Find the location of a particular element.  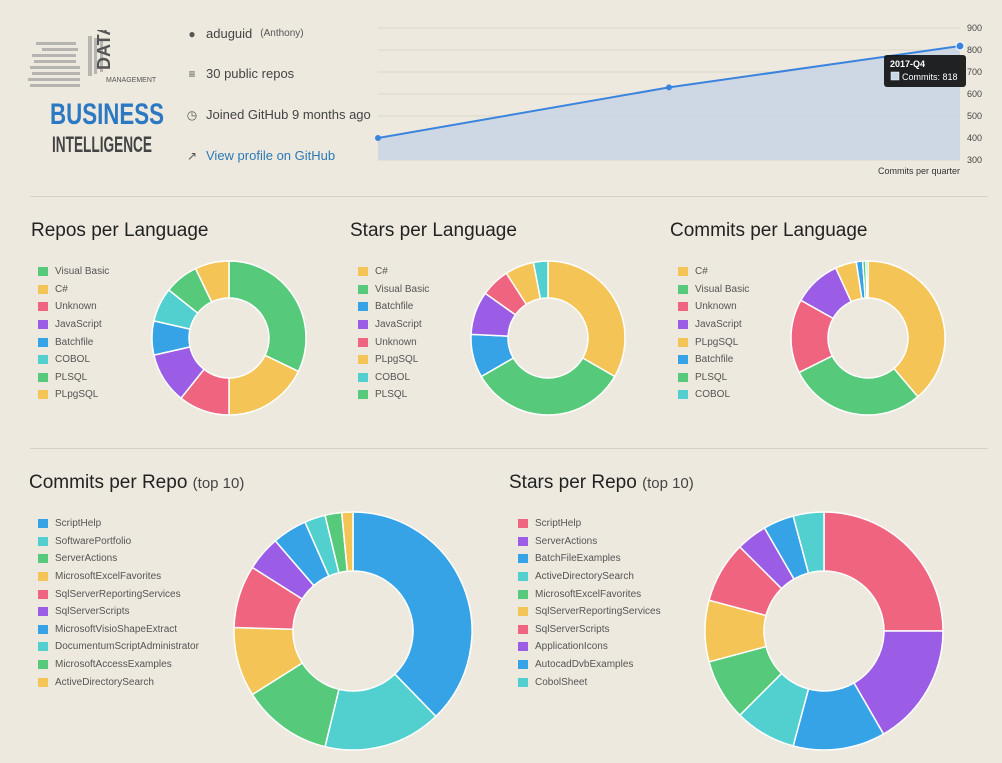

legend-label: PLSQL is located at coordinates (711, 377).